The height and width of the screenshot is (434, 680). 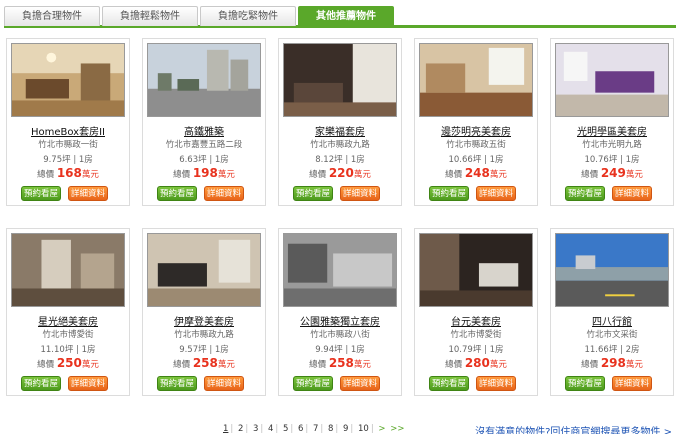 What do you see at coordinates (340, 350) in the screenshot?
I see `listing-size: 9.94坪 | 1房` at bounding box center [340, 350].